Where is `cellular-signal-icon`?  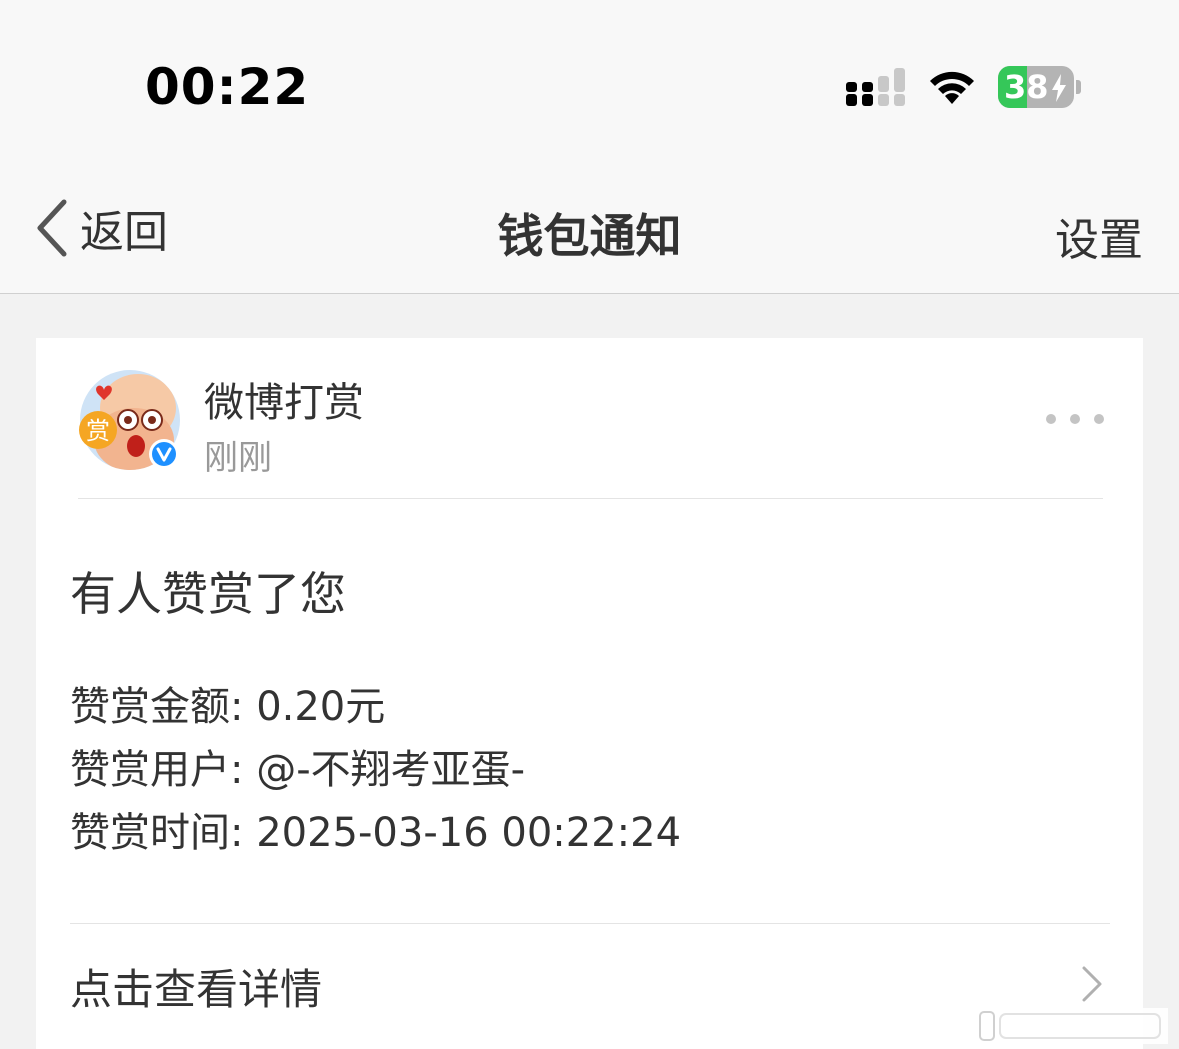 cellular-signal-icon is located at coordinates (875, 87).